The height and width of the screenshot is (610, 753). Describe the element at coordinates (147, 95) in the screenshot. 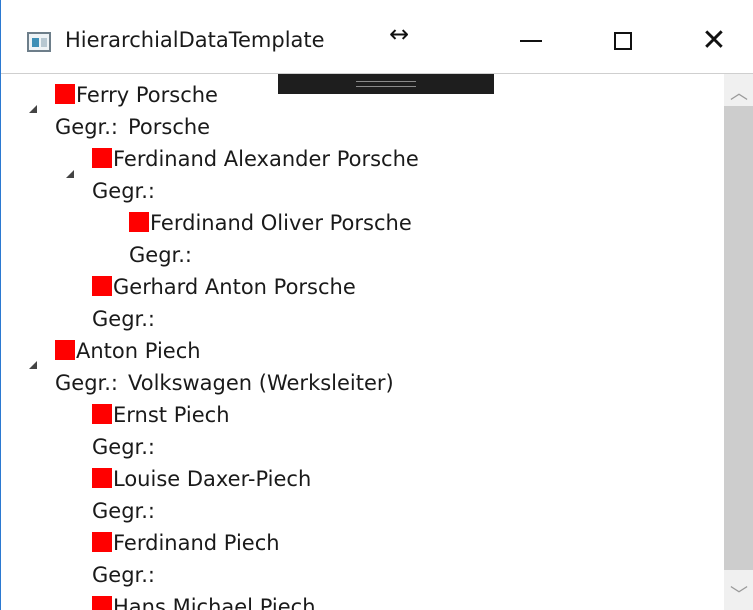

I see `node-name: Ferry Porsche` at that location.